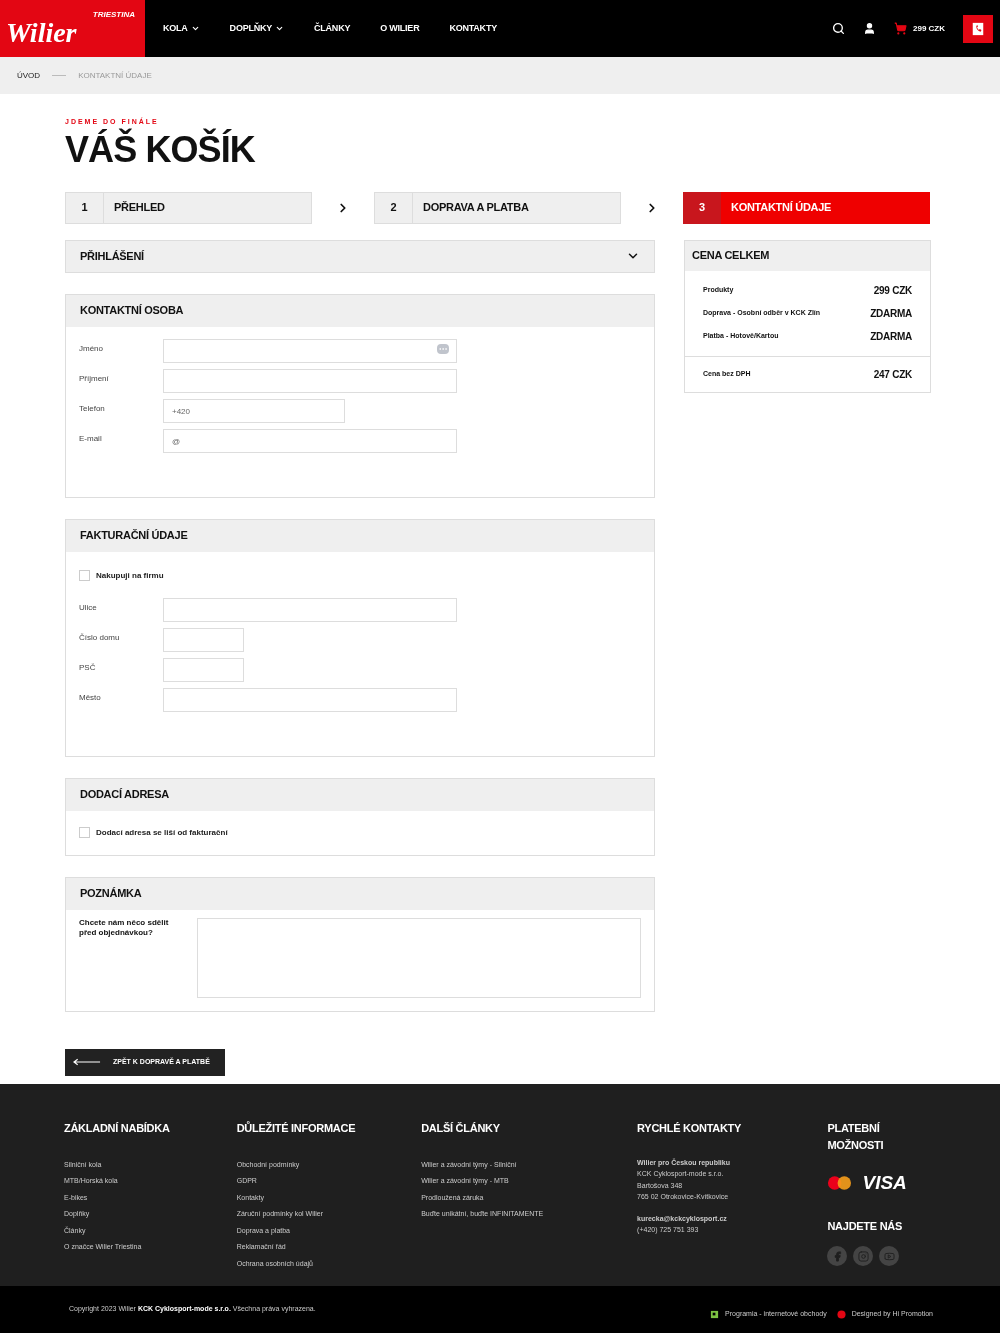 This screenshot has height=1333, width=1000. What do you see at coordinates (181, 28) in the screenshot?
I see `nav-link: KOLA` at bounding box center [181, 28].